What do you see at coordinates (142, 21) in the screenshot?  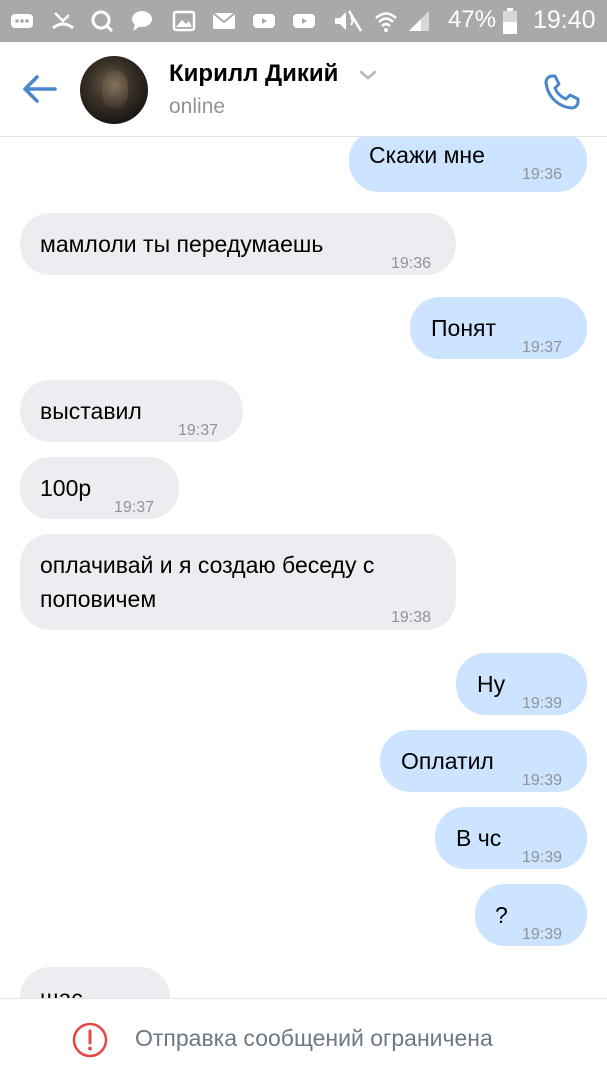 I see `chat-icon` at bounding box center [142, 21].